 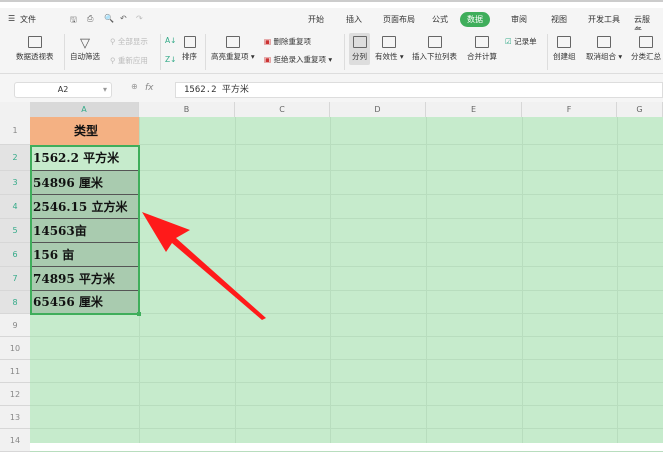 I want to click on arrow-shape, so click(x=204, y=266).